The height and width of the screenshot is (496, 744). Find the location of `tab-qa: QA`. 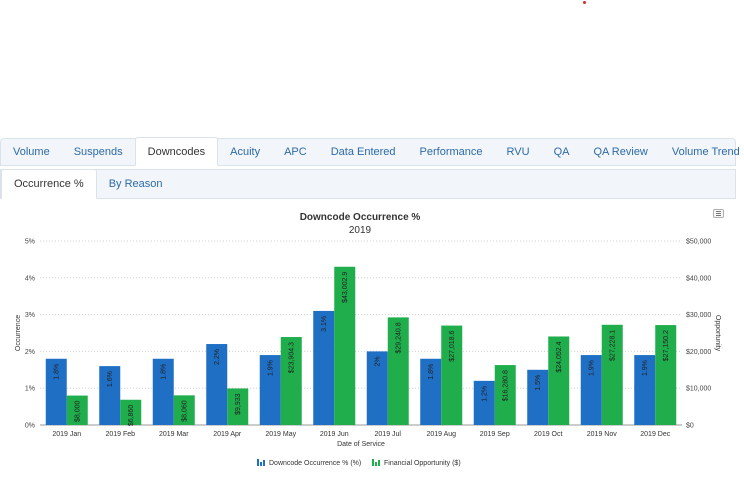

tab-qa: QA is located at coordinates (562, 152).